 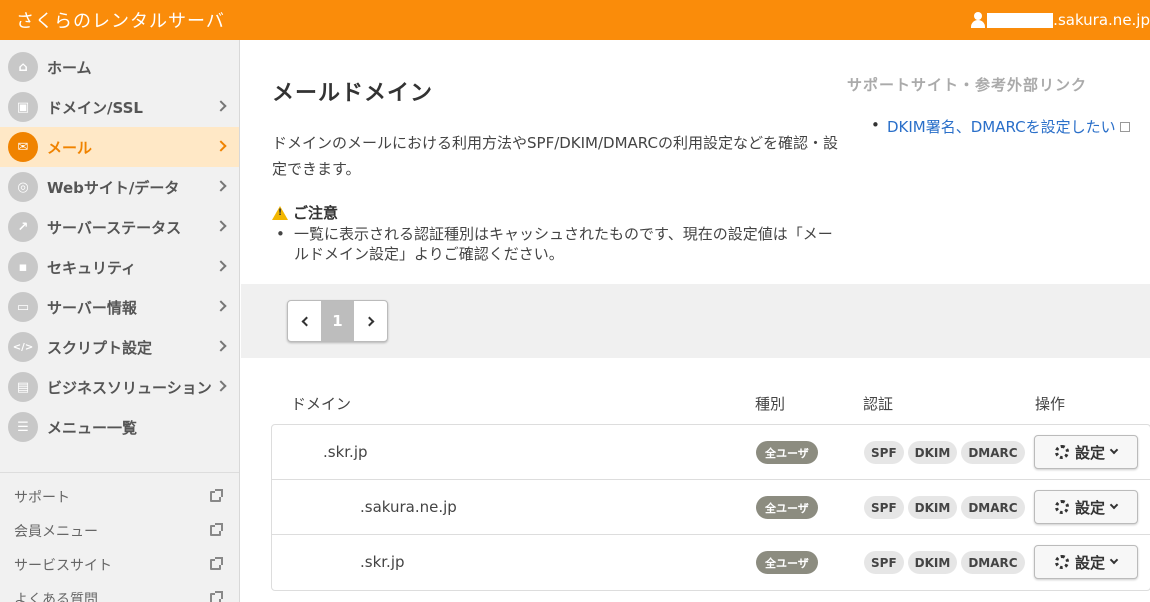 What do you see at coordinates (119, 67) in the screenshot?
I see `sidebar-item-home: ⌂ ホーム` at bounding box center [119, 67].